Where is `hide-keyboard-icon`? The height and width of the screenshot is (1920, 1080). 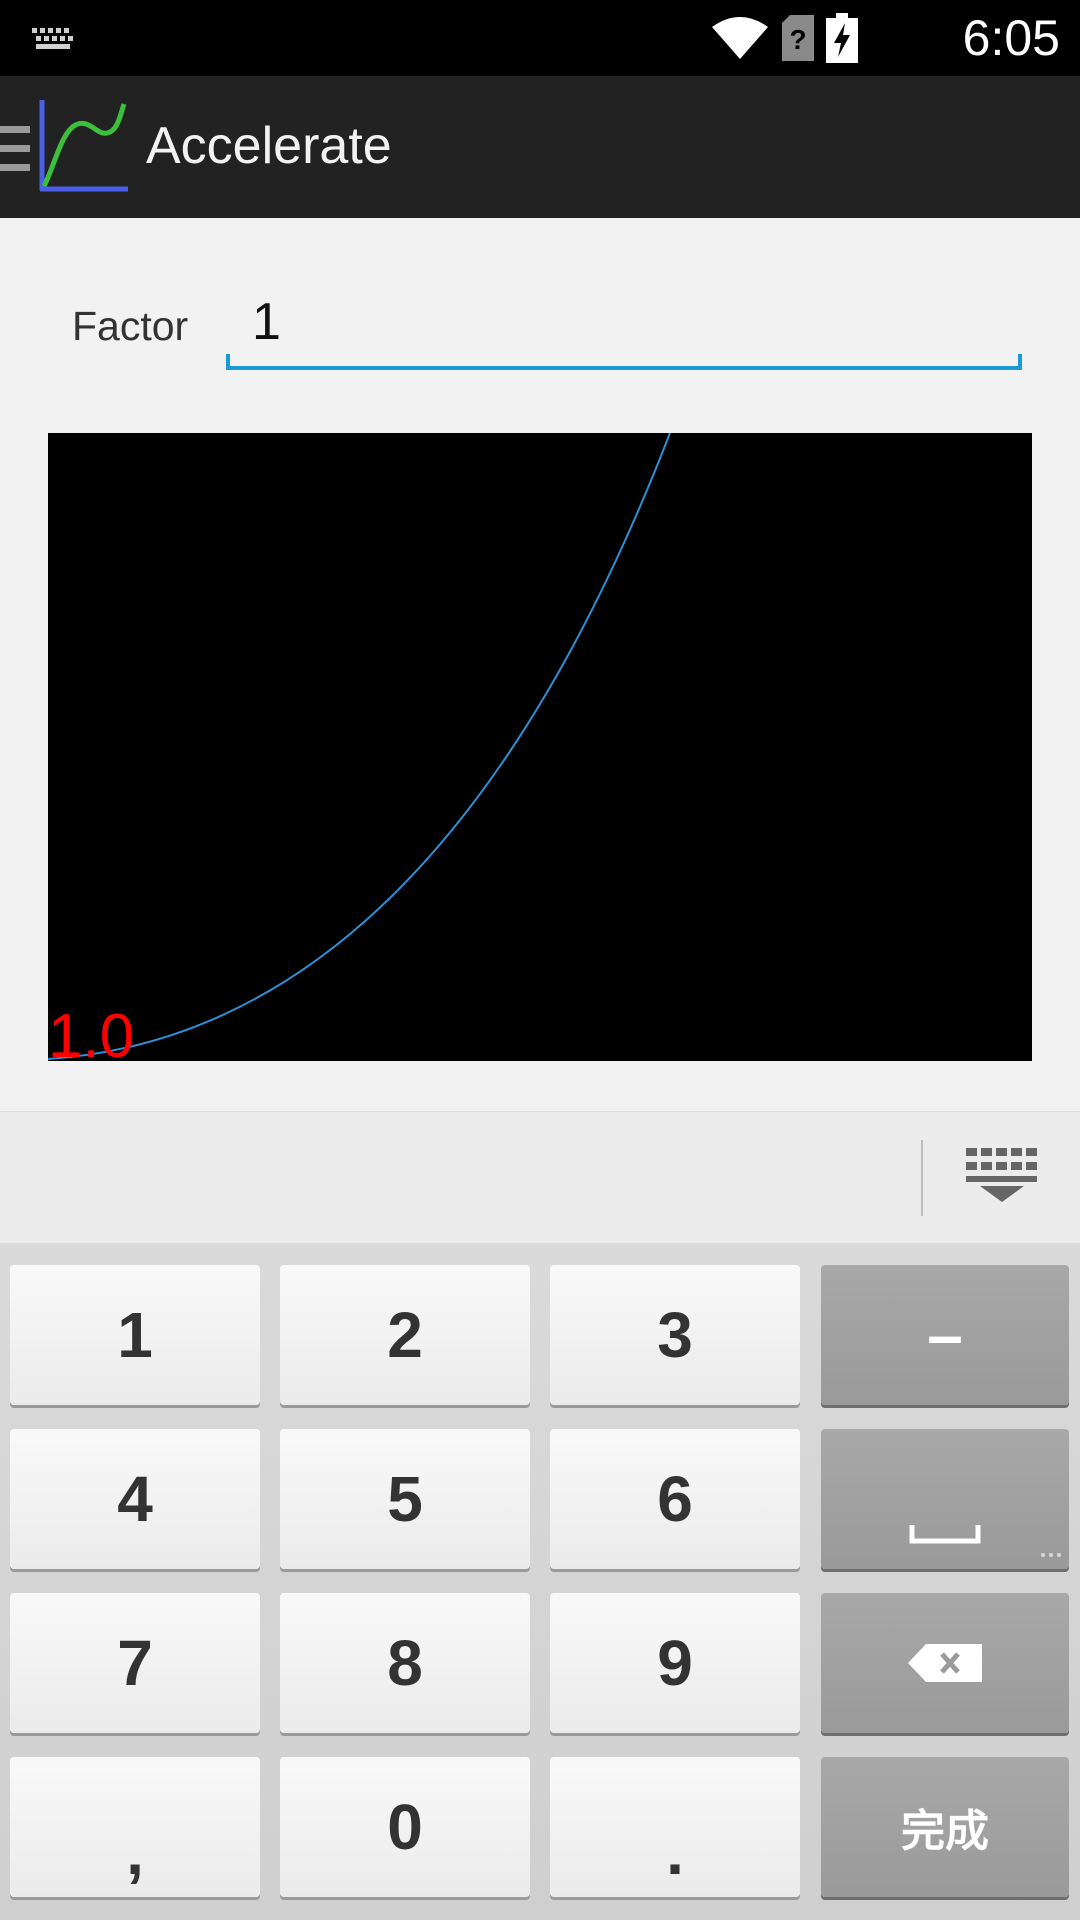 hide-keyboard-icon is located at coordinates (1003, 1178).